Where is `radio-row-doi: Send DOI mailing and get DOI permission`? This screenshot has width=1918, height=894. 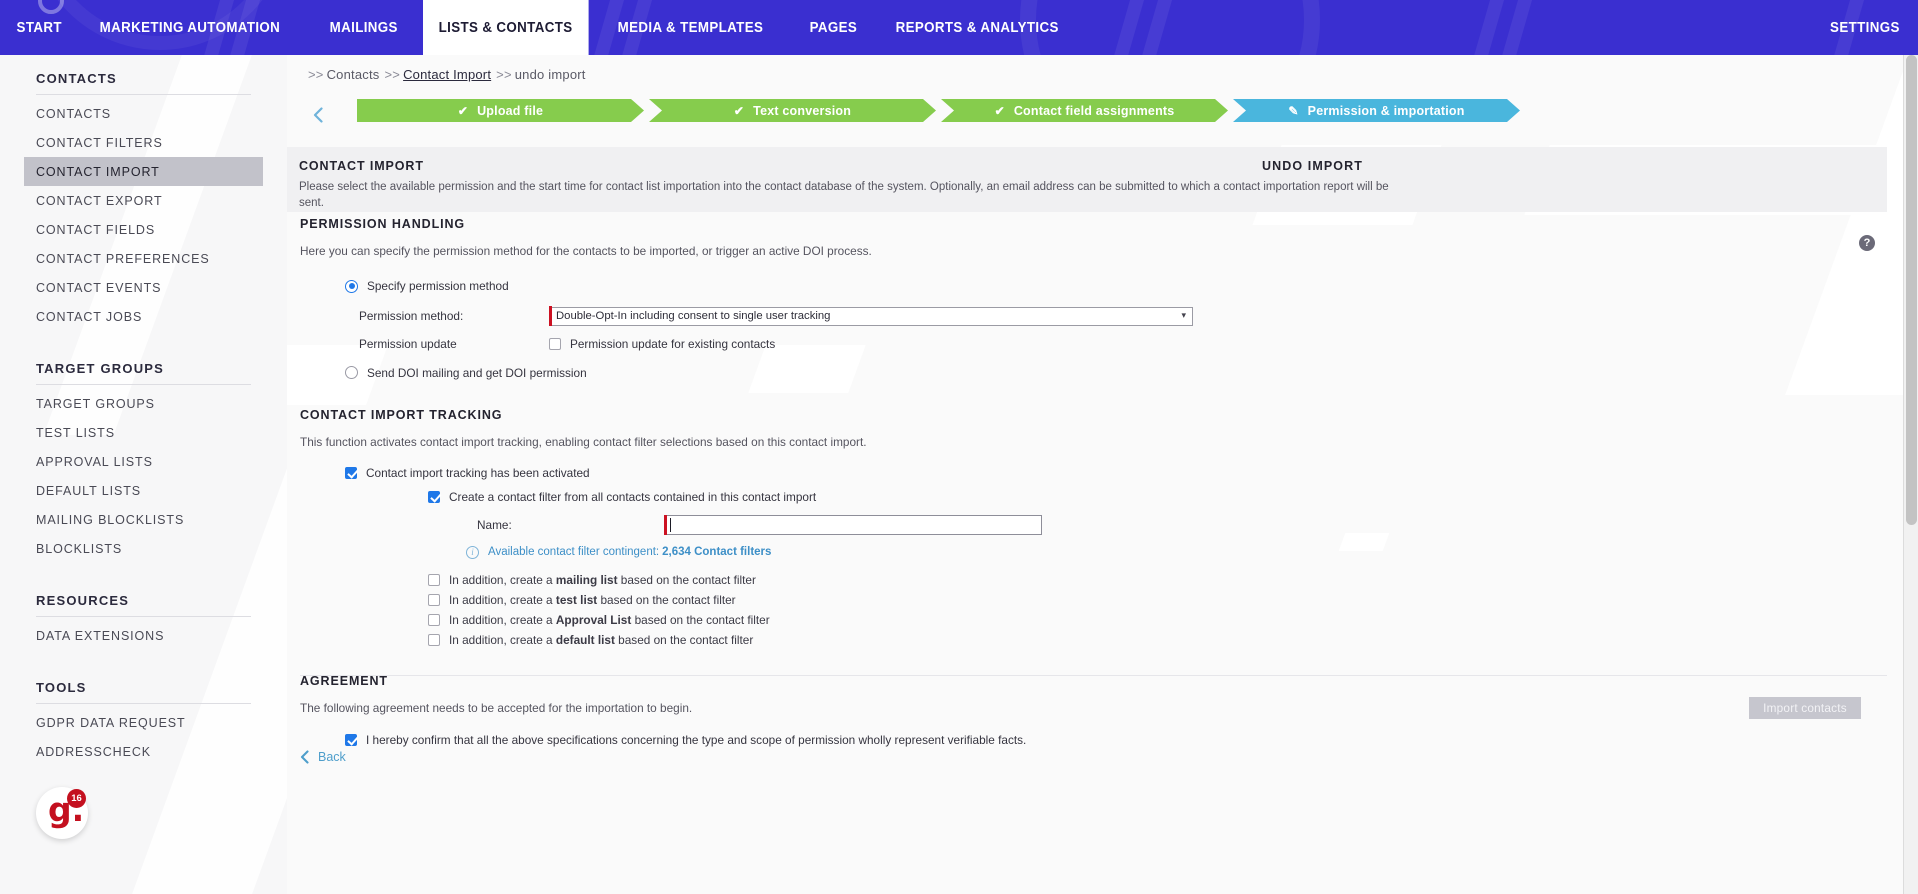 radio-row-doi: Send DOI mailing and get DOI permission is located at coordinates (1131, 373).